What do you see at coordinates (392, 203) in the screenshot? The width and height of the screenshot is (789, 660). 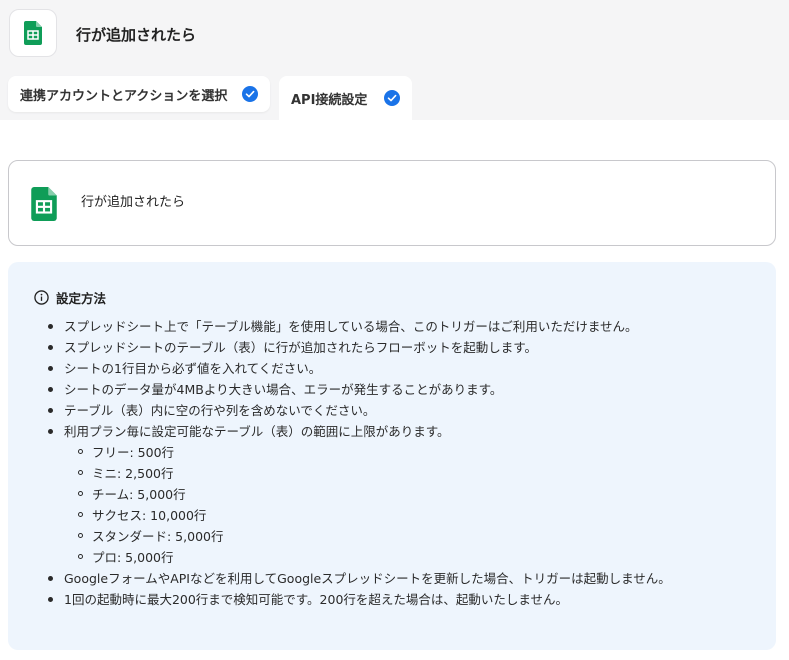 I see `trigger-card: 行が追加されたら` at bounding box center [392, 203].